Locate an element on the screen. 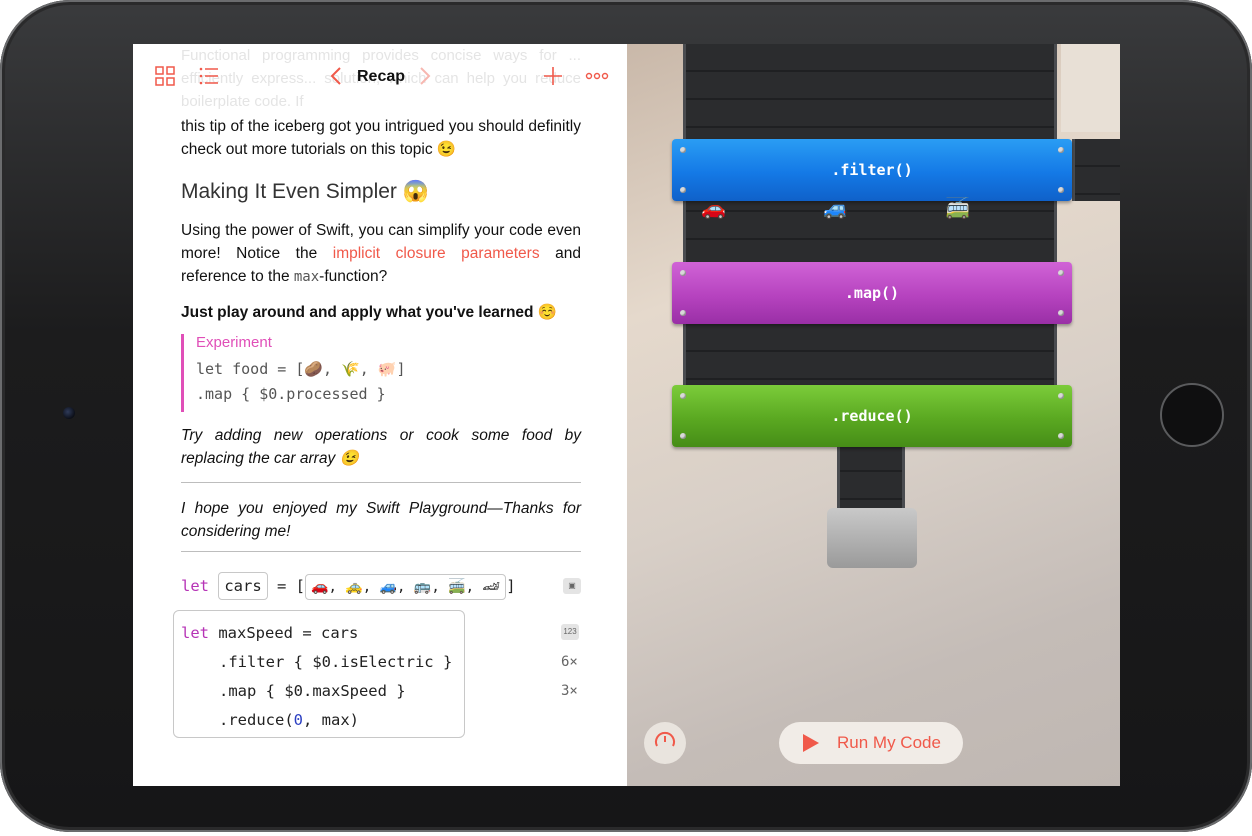 Image resolution: width=1252 pixels, height=836 pixels. plus-icon is located at coordinates (553, 78).